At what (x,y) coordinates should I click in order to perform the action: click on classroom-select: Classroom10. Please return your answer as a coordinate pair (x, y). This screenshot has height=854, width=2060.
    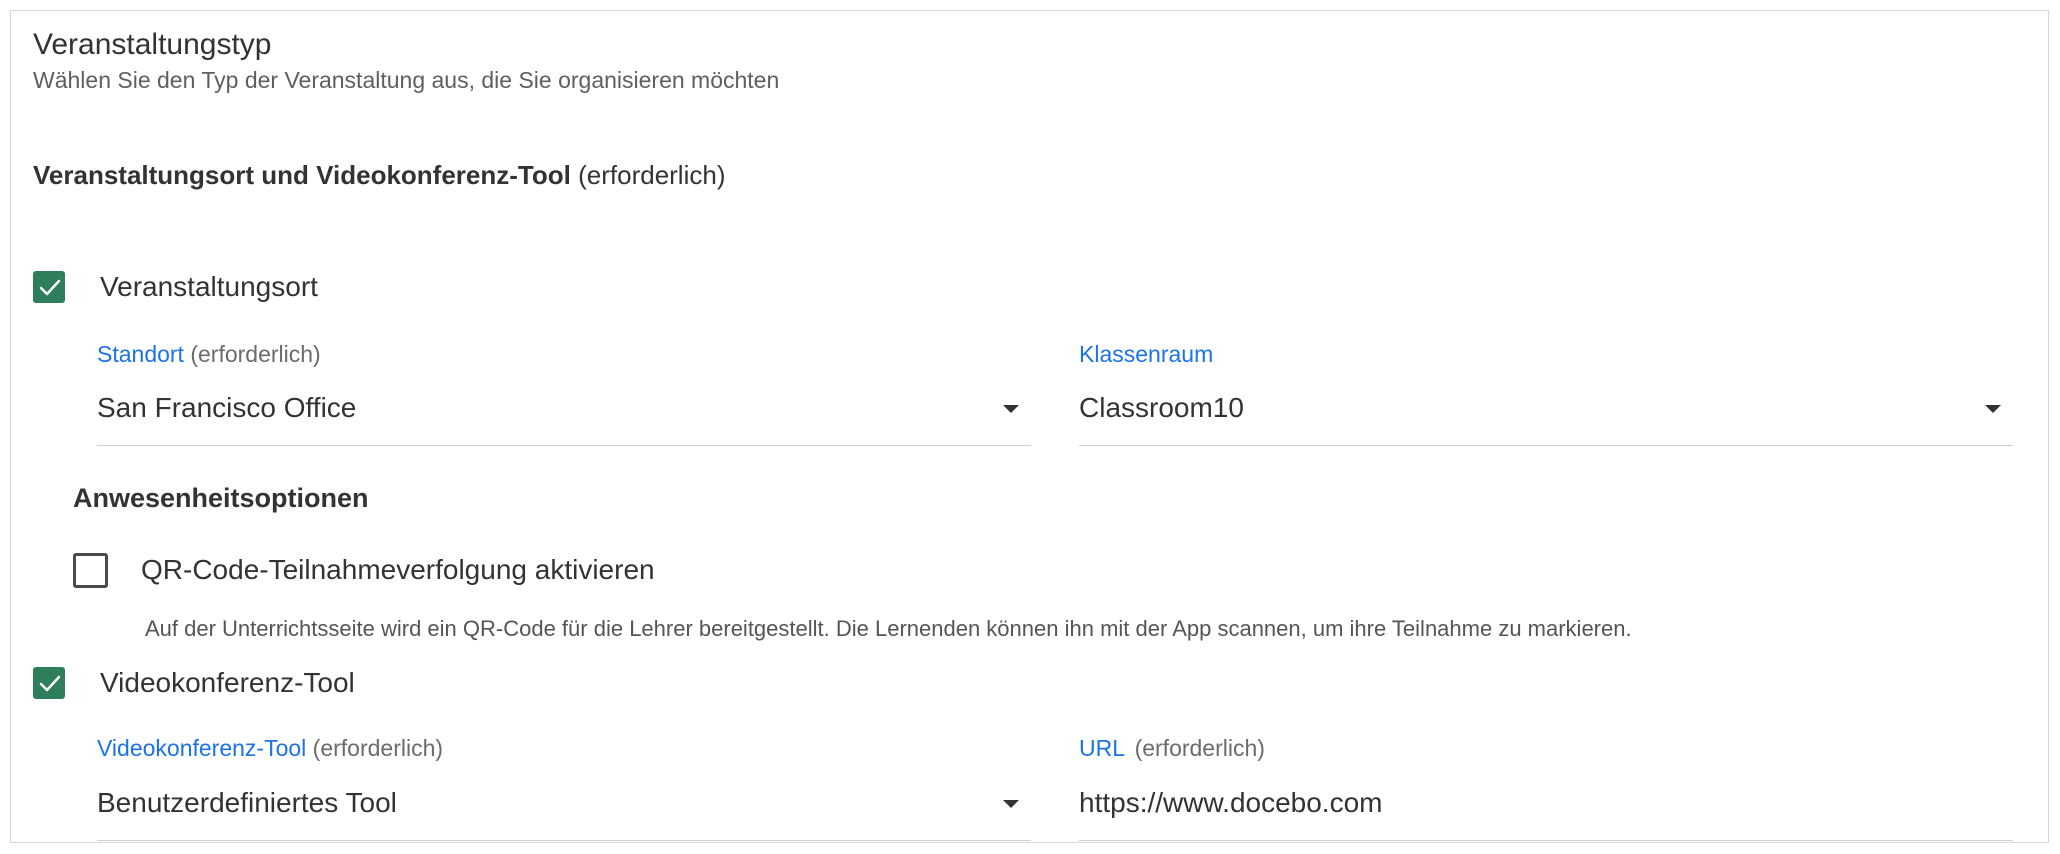
    Looking at the image, I should click on (1161, 408).